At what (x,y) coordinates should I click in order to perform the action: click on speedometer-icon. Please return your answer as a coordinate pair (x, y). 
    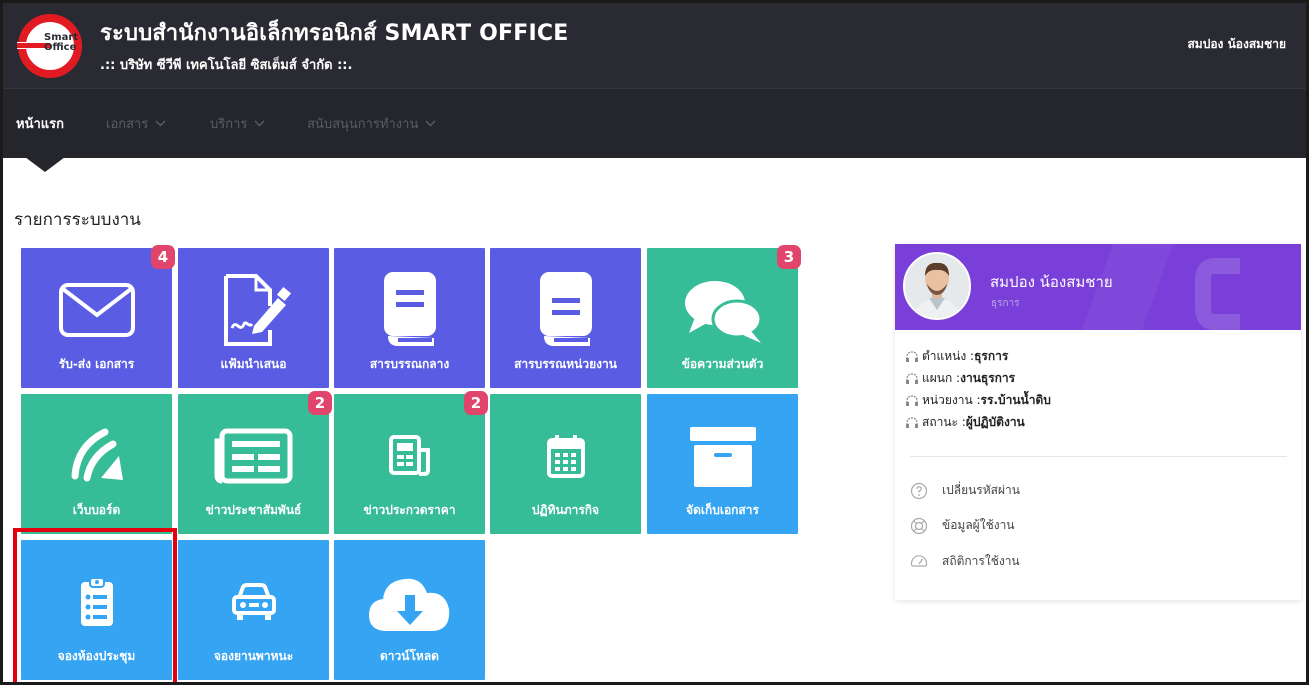
    Looking at the image, I should click on (919, 560).